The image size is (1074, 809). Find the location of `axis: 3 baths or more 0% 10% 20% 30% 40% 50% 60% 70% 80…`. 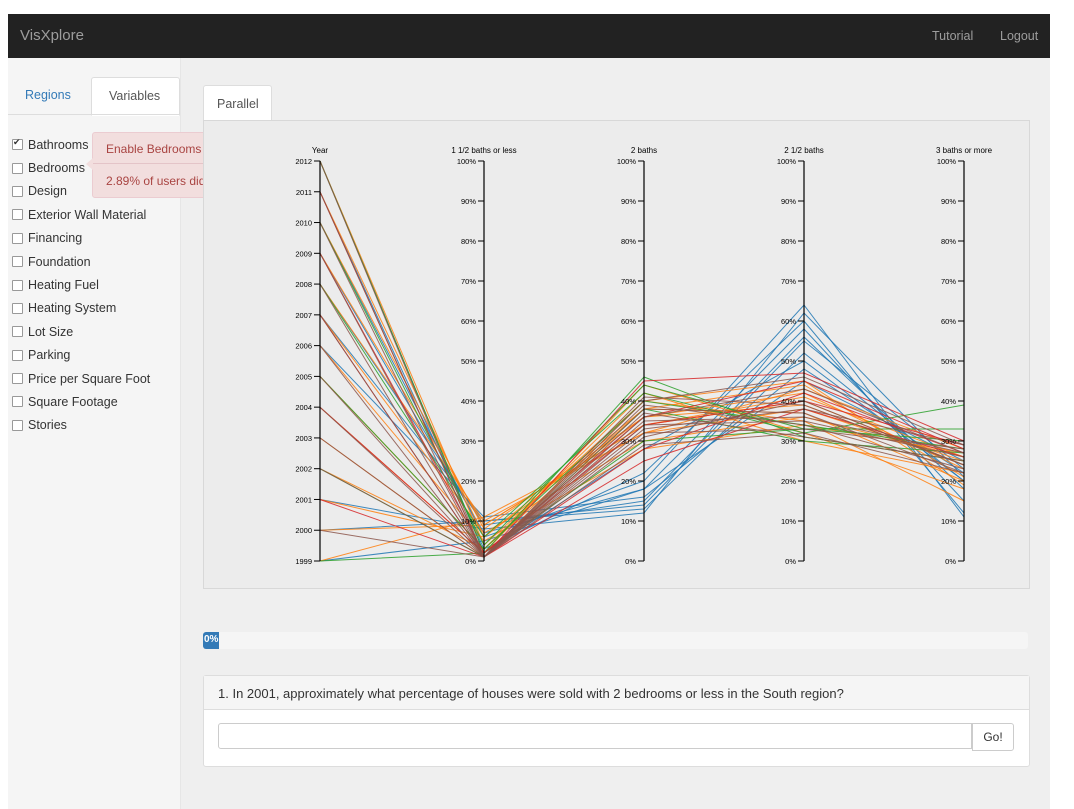

axis: 3 baths or more 0% 10% 20% 30% 40% 50% 60% 70% 80… is located at coordinates (964, 356).